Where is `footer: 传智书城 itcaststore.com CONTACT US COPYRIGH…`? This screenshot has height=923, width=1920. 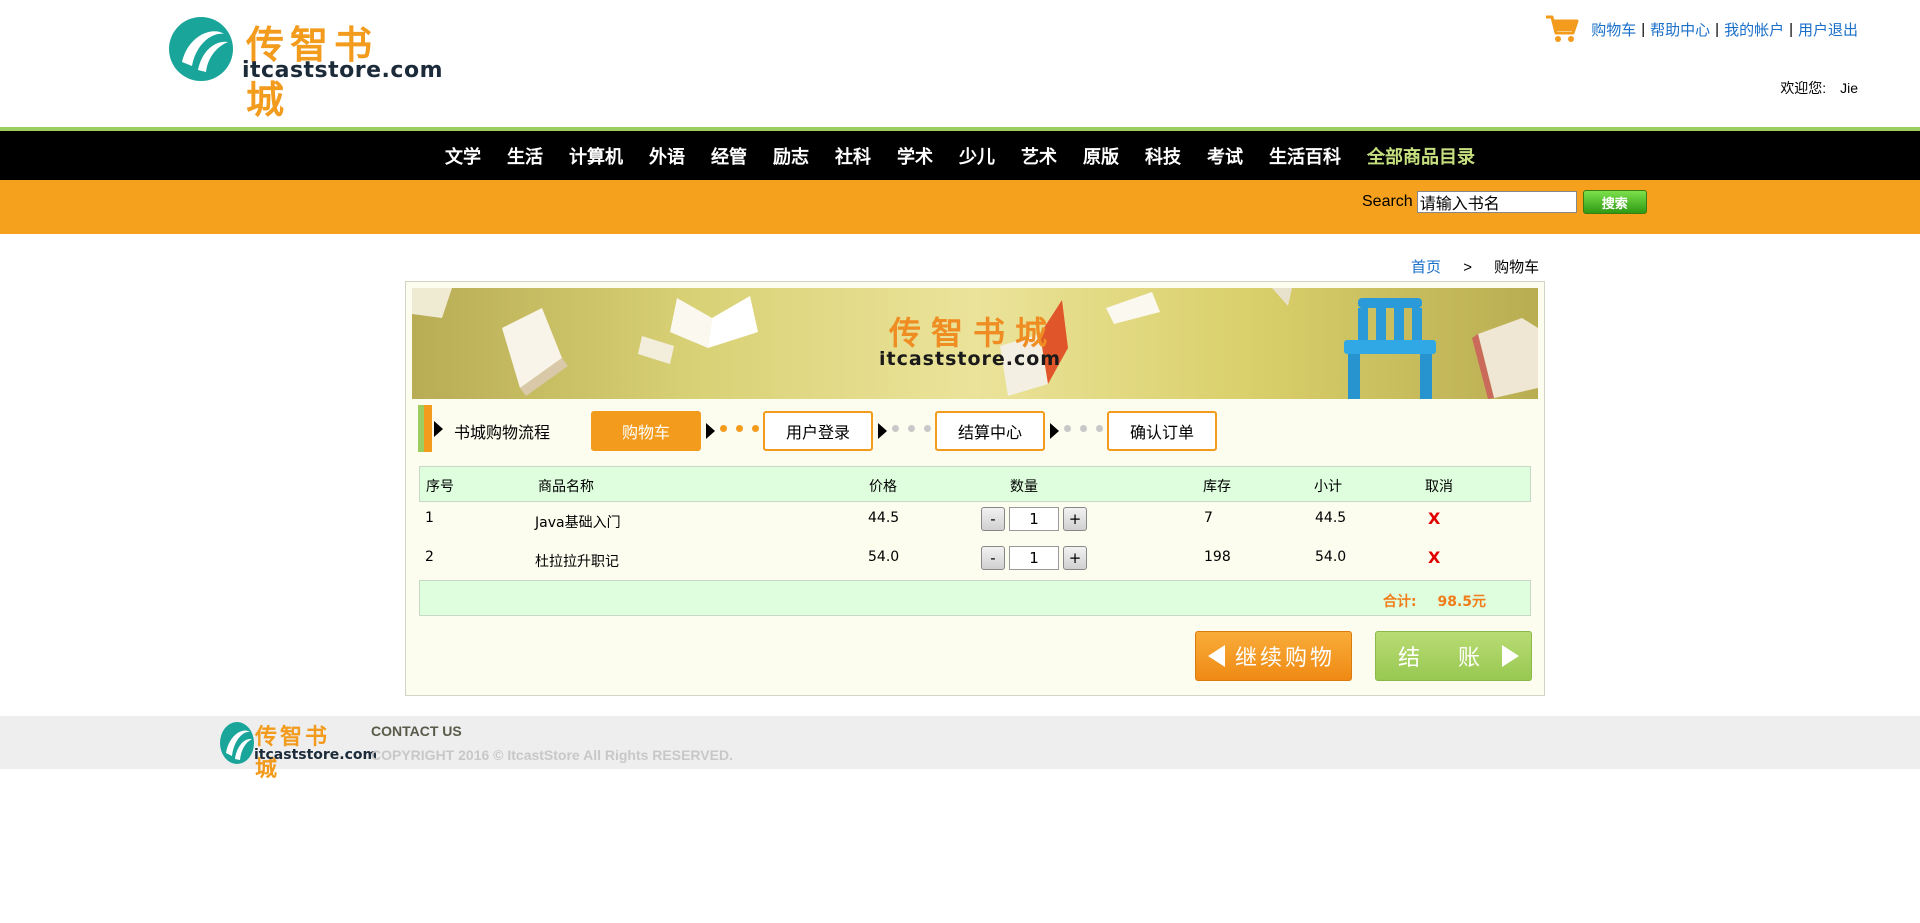
footer: 传智书城 itcaststore.com CONTACT US COPYRIGH… is located at coordinates (960, 749).